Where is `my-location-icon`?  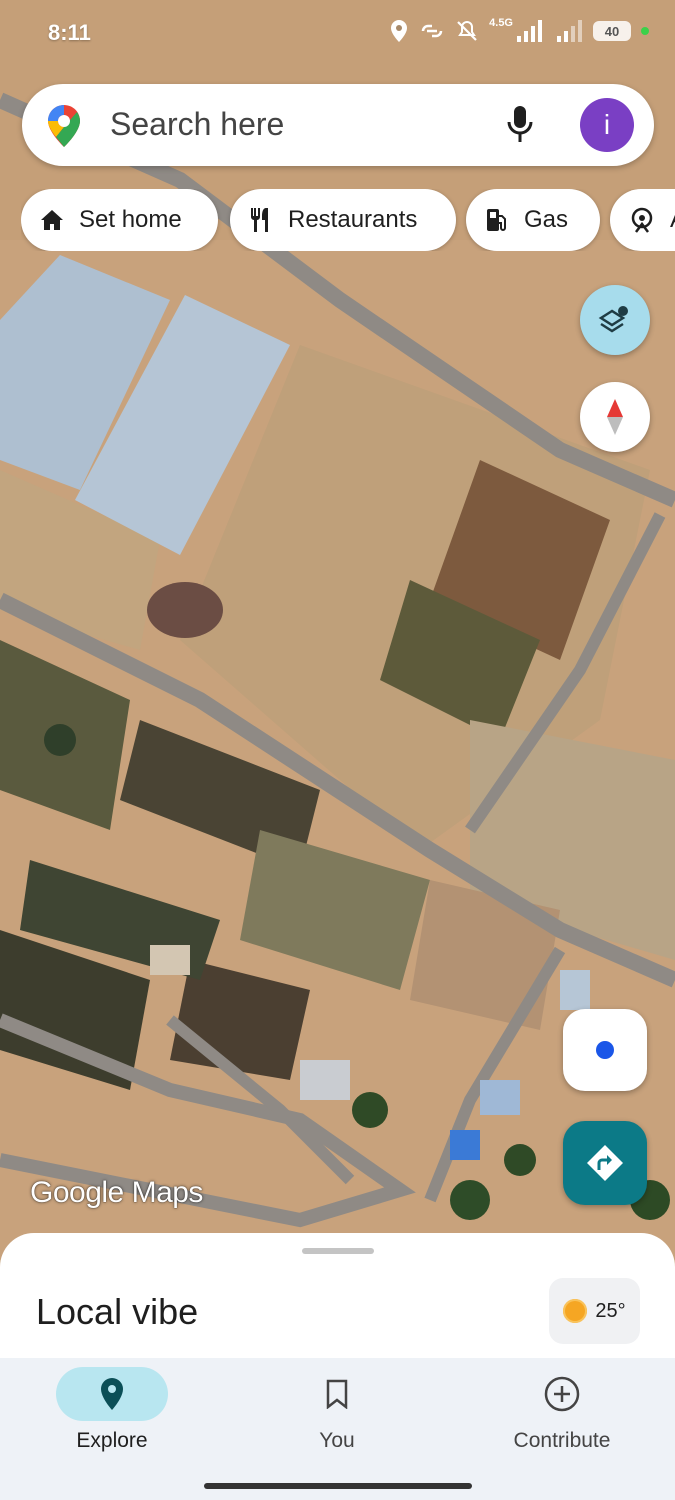
my-location-icon is located at coordinates (605, 1050).